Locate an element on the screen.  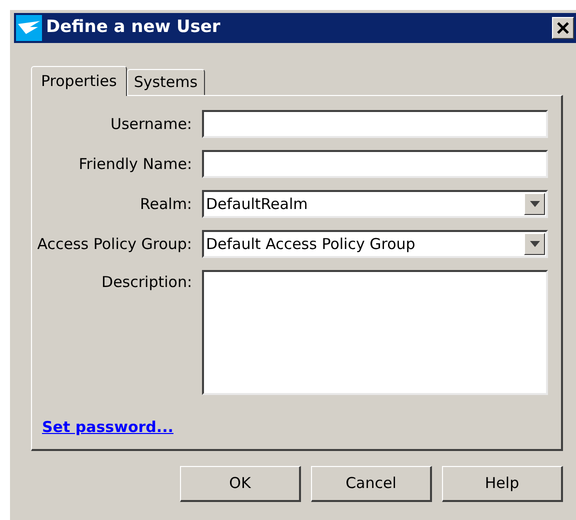
field-label: Description: is located at coordinates (146, 282).